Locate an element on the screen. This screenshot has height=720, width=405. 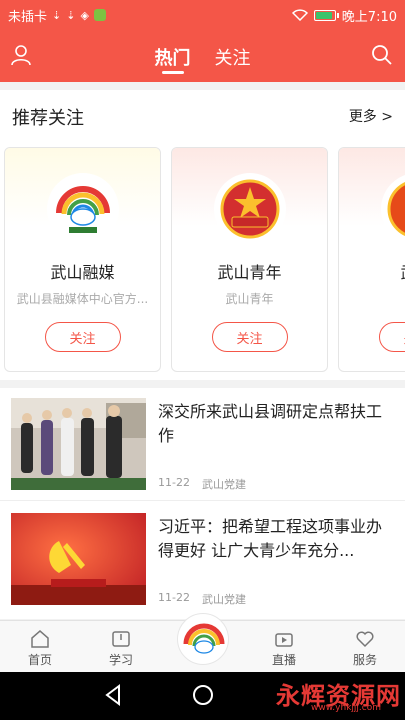
system-nav-bar: 永辉资源网 www.yhkjjj.com is located at coordinates (202, 696).